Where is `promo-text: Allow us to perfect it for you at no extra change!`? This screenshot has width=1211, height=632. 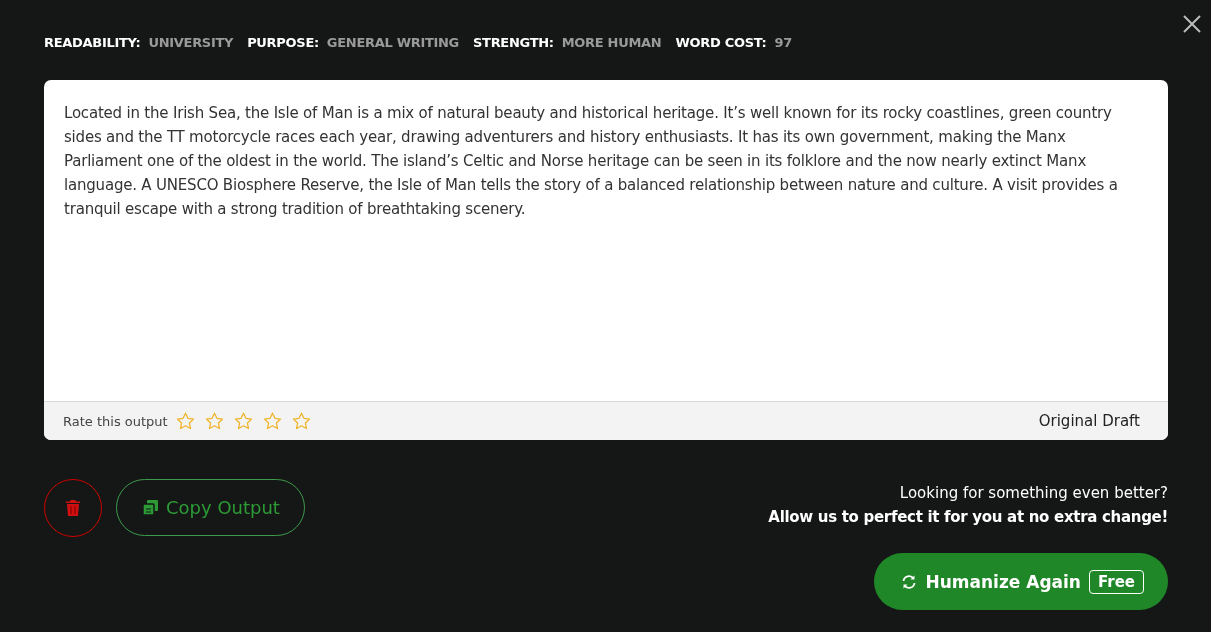
promo-text: Allow us to perfect it for you at no extra change! is located at coordinates (968, 517).